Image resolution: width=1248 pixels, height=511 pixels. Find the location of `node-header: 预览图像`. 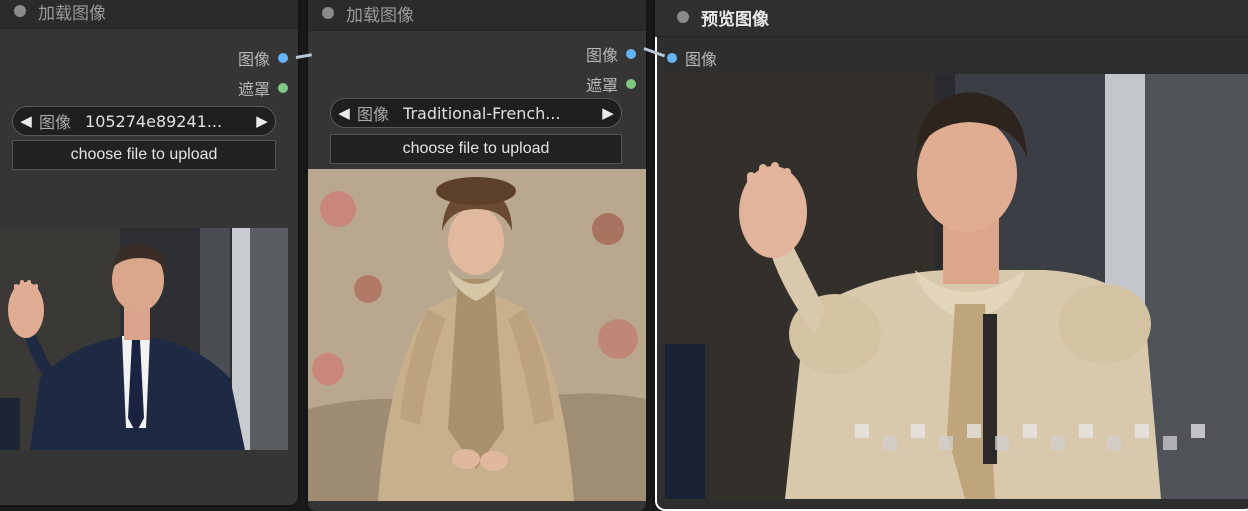

node-header: 预览图像 is located at coordinates (951, 18).